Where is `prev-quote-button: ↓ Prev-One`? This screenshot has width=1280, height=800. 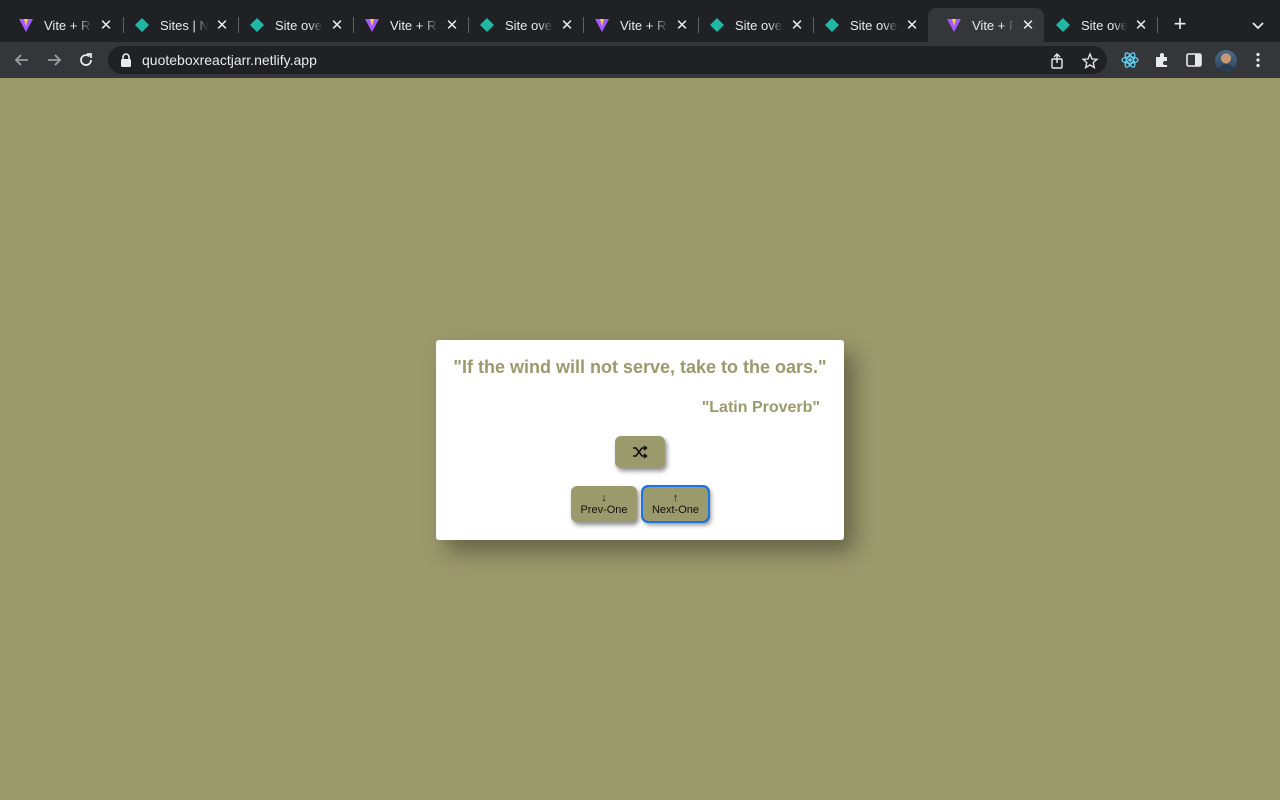 prev-quote-button: ↓ Prev-One is located at coordinates (604, 504).